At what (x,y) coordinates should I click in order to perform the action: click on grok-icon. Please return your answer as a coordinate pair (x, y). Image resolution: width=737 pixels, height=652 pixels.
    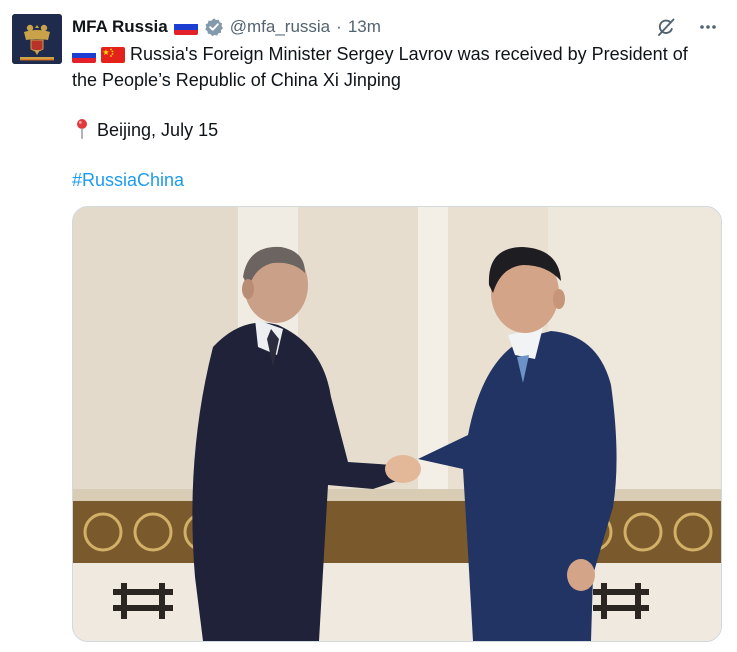
    Looking at the image, I should click on (666, 27).